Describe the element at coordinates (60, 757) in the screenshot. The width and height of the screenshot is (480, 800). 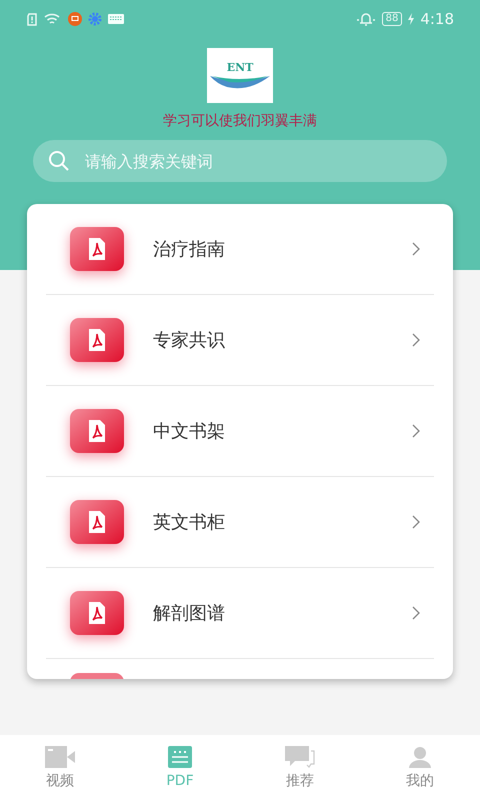
I see `video-camera-icon` at that location.